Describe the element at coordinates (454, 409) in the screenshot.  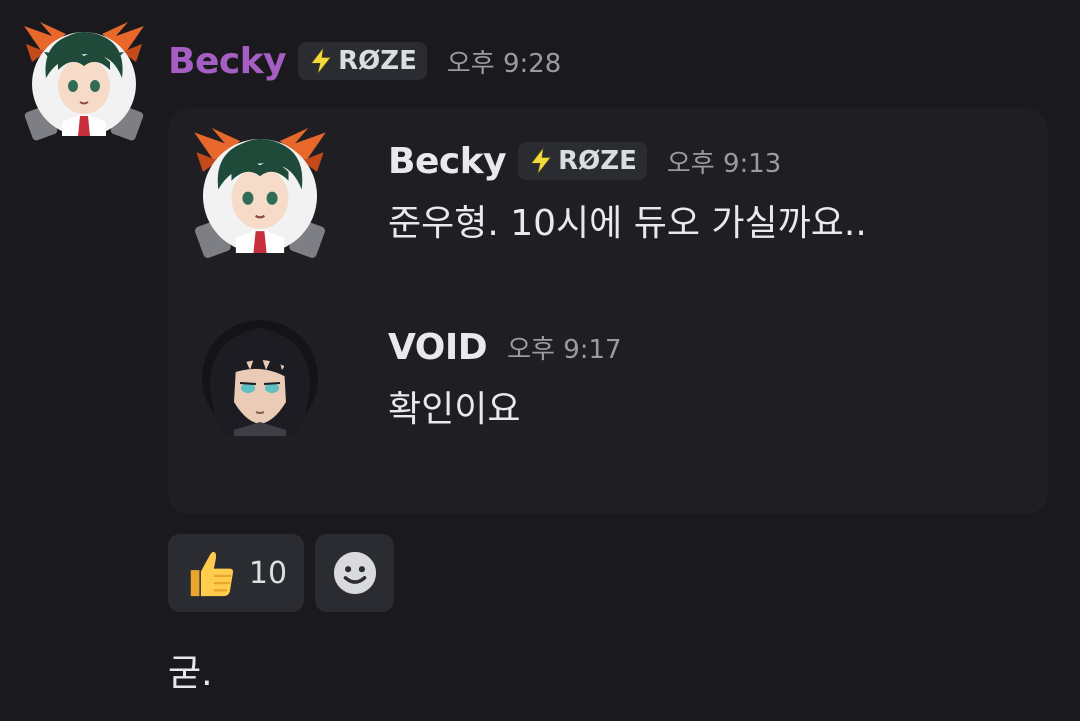
I see `message-text: 확인이요` at that location.